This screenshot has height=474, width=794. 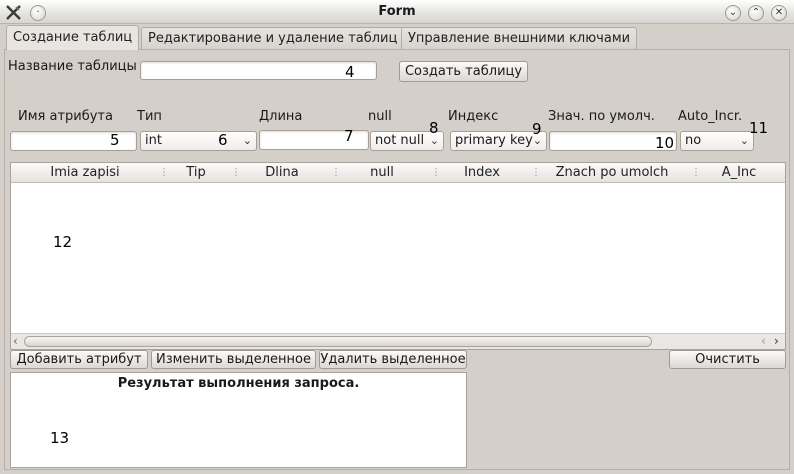 What do you see at coordinates (65, 116) in the screenshot?
I see `attribute-name-label: Имя атрибута` at bounding box center [65, 116].